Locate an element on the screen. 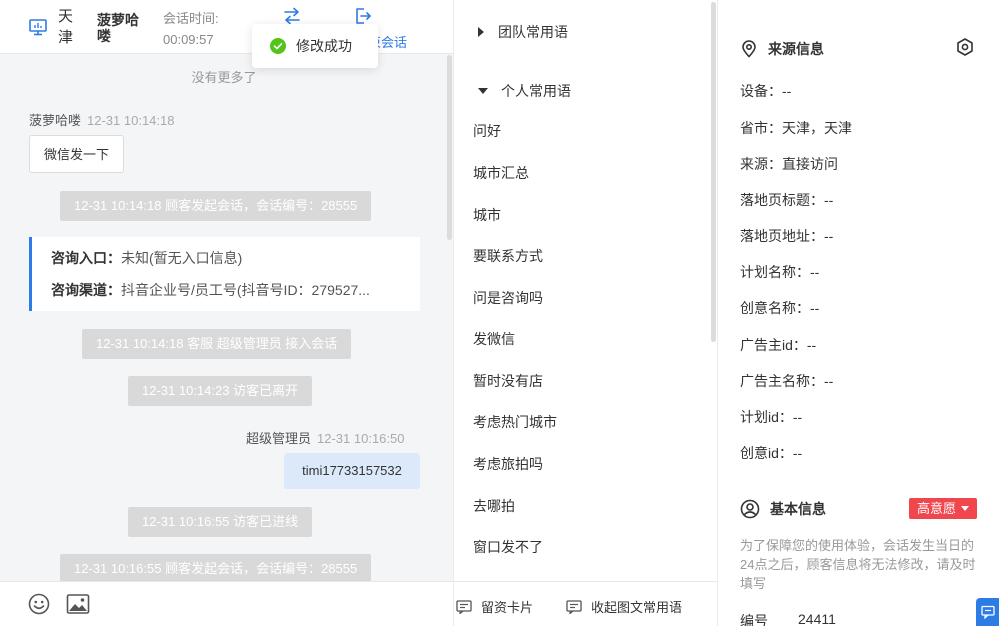 This screenshot has width=999, height=626. message-time: 12-31 10:14:18 is located at coordinates (131, 120).